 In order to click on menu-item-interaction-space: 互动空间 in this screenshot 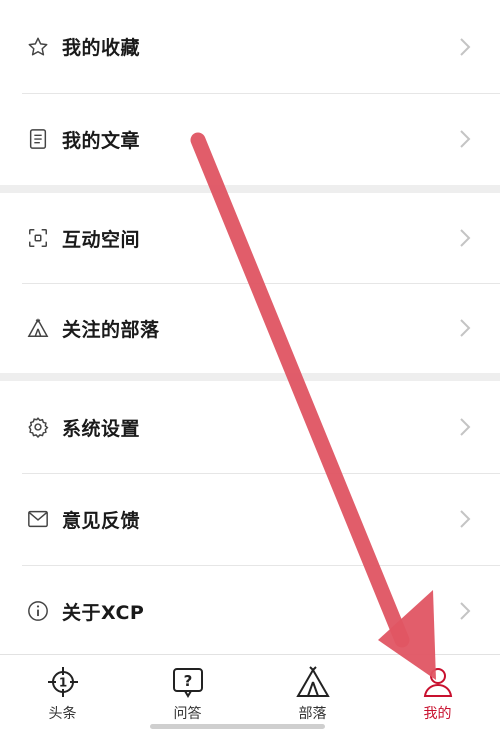, I will do `click(250, 238)`.